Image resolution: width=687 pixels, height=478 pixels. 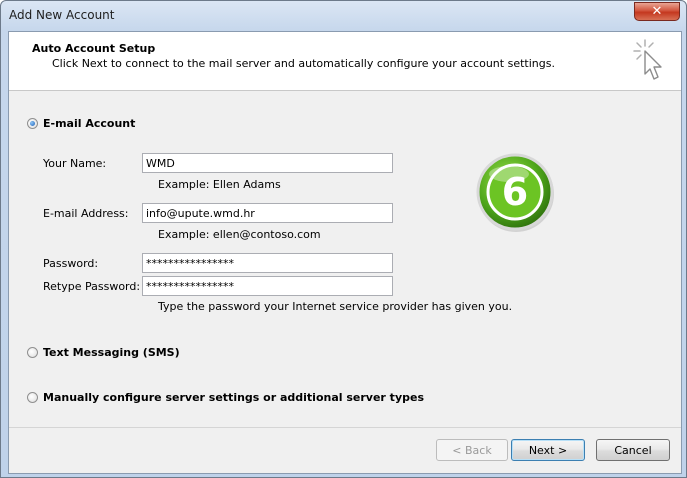 I want to click on your-name-input, so click(x=267, y=163).